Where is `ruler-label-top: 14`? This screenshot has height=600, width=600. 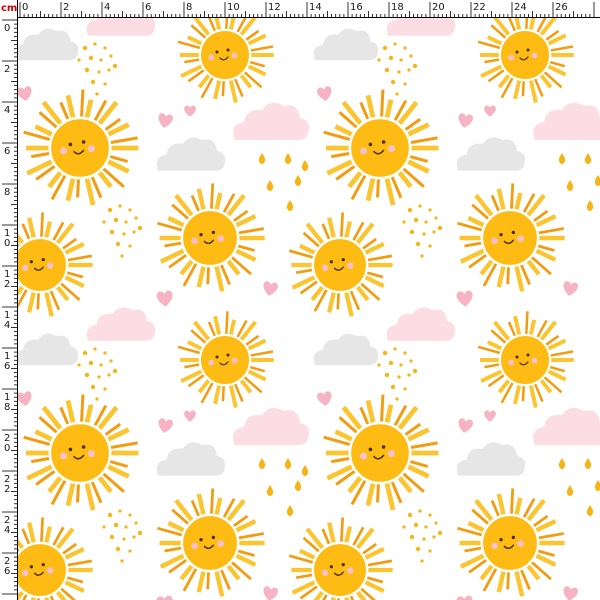
ruler-label-top: 14 is located at coordinates (315, 7).